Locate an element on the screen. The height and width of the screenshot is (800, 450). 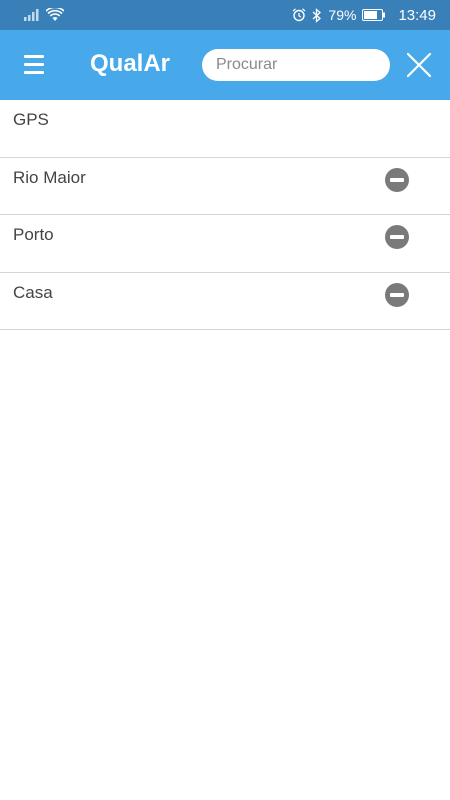
list-item-label: Porto is located at coordinates (33, 234).